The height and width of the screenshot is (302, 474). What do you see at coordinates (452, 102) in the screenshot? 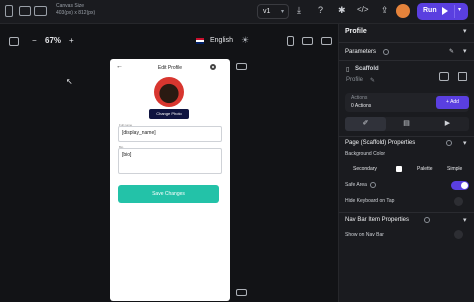
I see `add-action-button: + Add` at bounding box center [452, 102].